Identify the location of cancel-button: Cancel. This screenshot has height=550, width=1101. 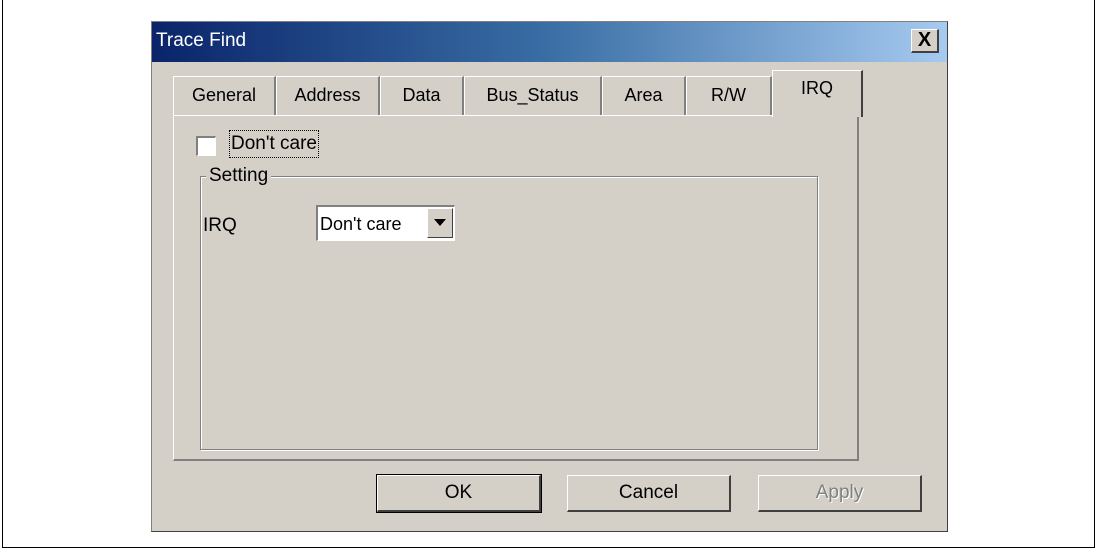
(649, 493).